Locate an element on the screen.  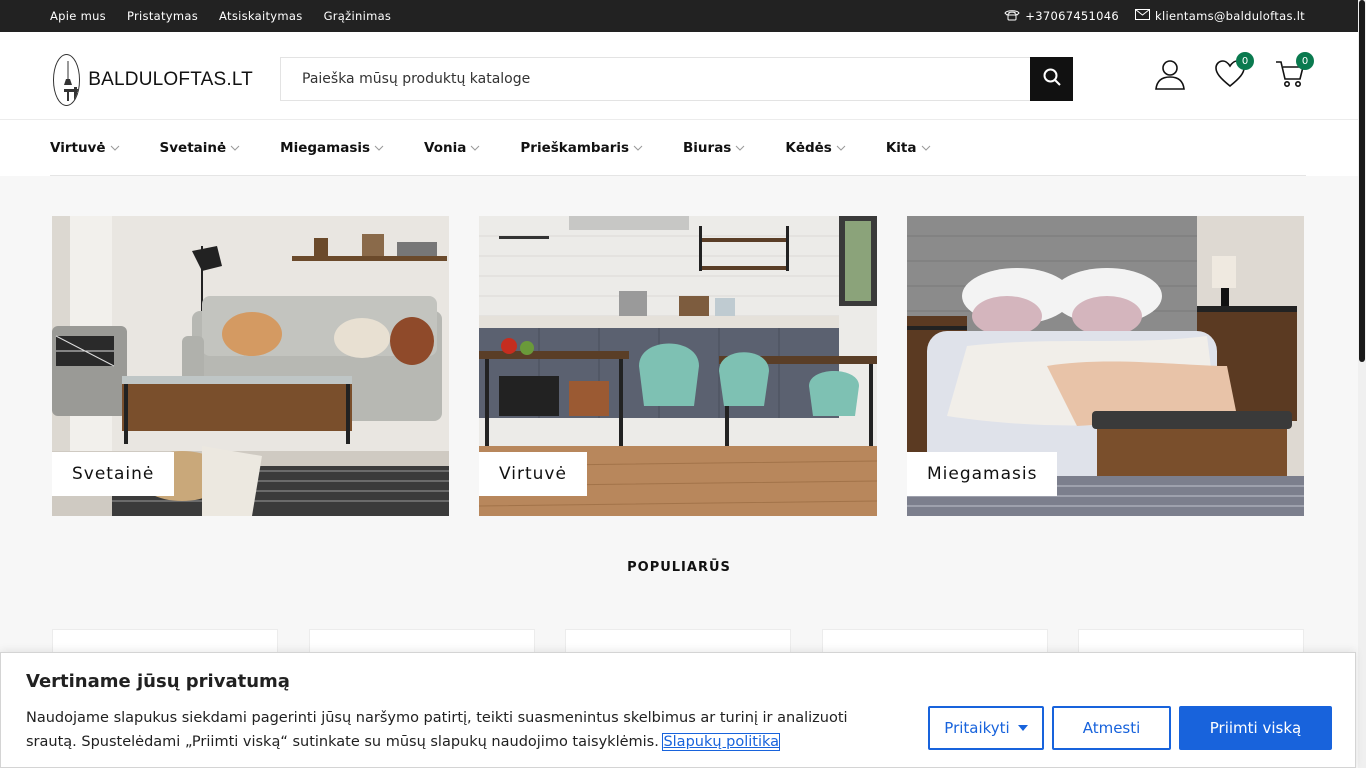
account-button is located at coordinates (1170, 76).